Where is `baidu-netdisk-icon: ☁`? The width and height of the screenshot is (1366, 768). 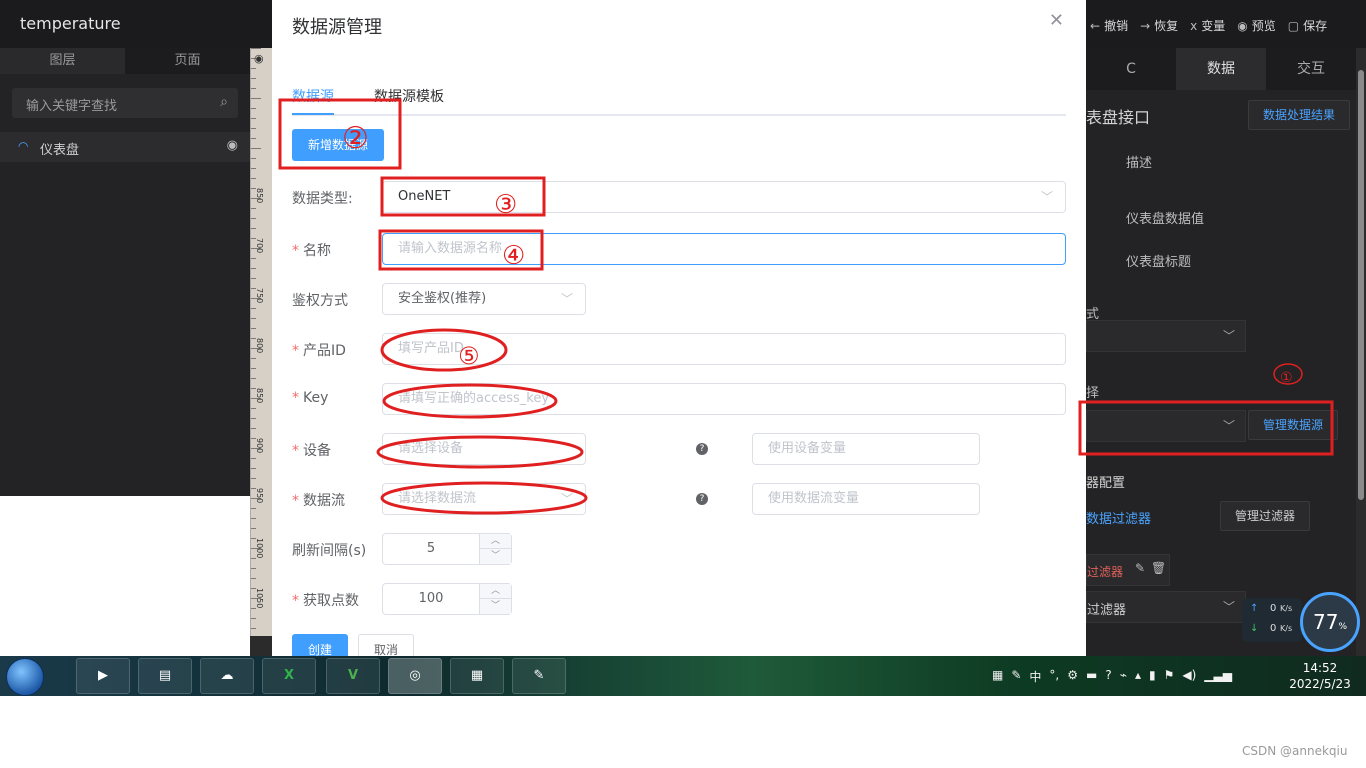 baidu-netdisk-icon: ☁ is located at coordinates (227, 676).